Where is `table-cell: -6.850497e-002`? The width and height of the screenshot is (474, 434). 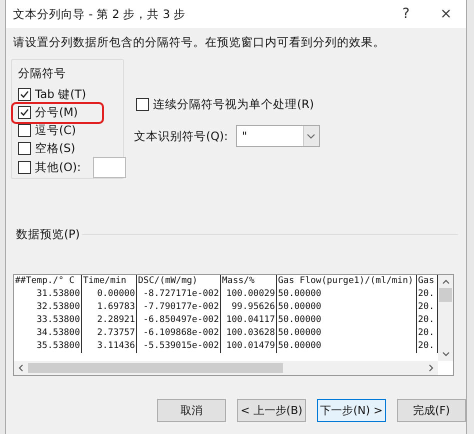
table-cell: -6.850497e-002 is located at coordinates (179, 320).